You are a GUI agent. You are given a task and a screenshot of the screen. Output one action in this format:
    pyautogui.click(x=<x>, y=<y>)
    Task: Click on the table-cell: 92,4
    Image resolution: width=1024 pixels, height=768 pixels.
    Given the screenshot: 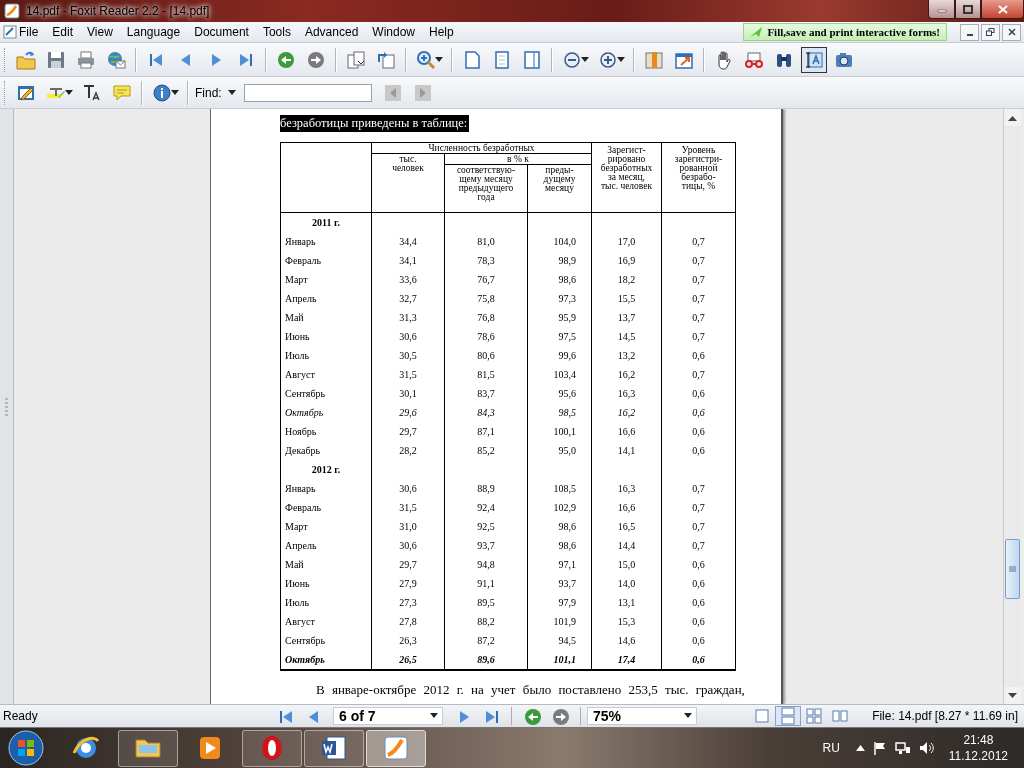 What is the action you would take?
    pyautogui.click(x=486, y=507)
    